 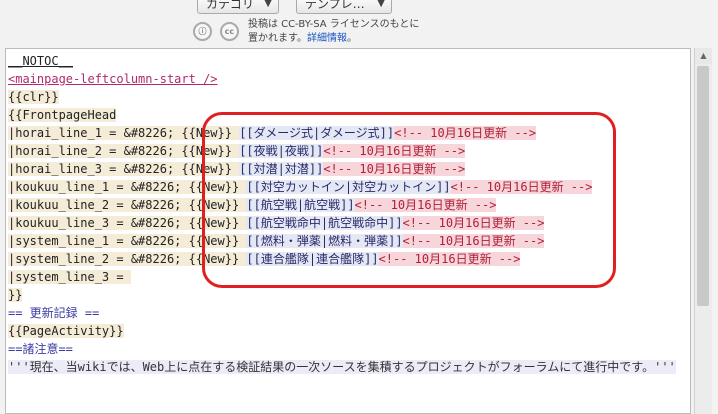 I want to click on license-icons: ⓘ cc, so click(x=218, y=31).